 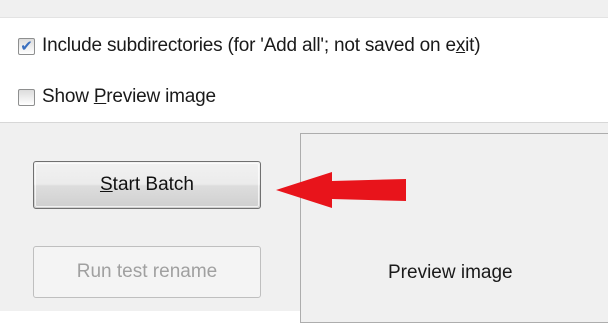 What do you see at coordinates (129, 96) in the screenshot?
I see `show-preview-label: Show Preview image` at bounding box center [129, 96].